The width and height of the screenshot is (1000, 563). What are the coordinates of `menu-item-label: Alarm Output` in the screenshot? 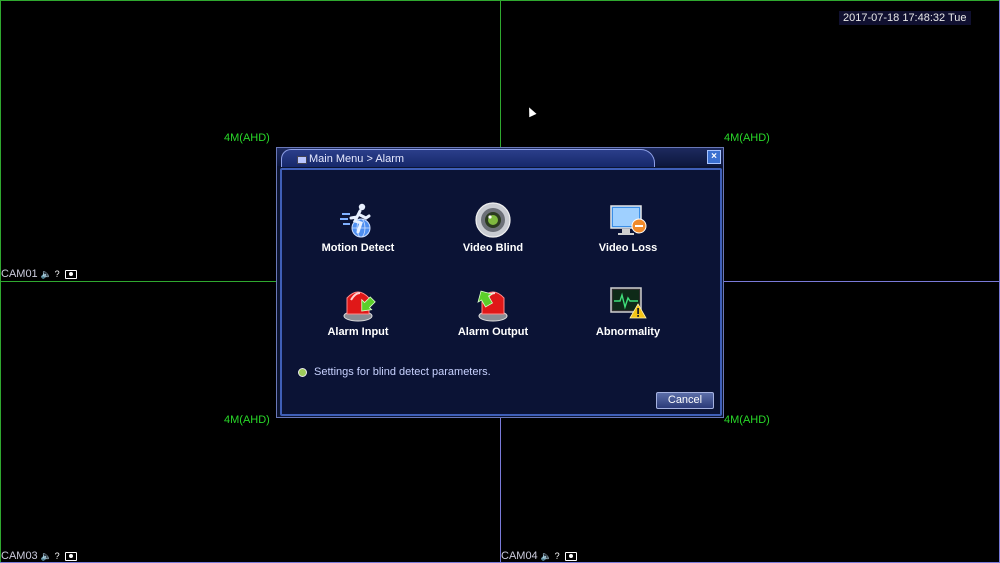 It's located at (493, 332).